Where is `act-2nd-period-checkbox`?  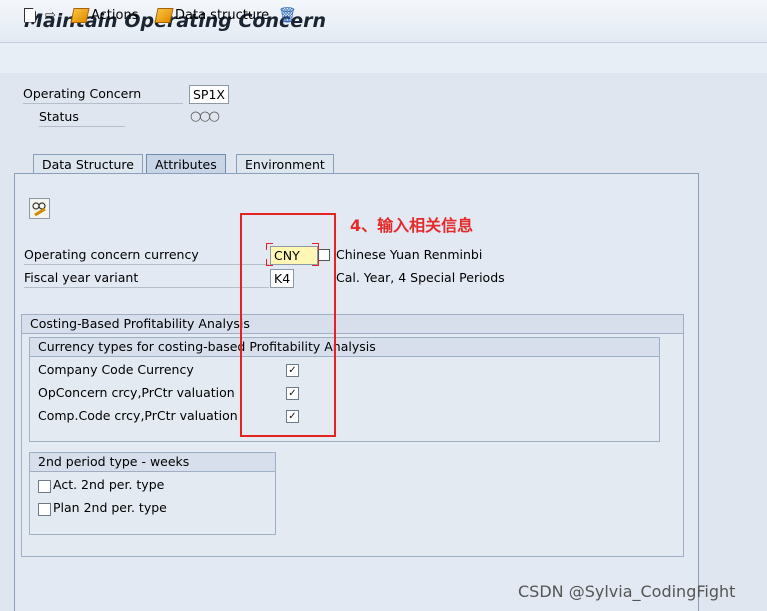
act-2nd-period-checkbox is located at coordinates (44, 486).